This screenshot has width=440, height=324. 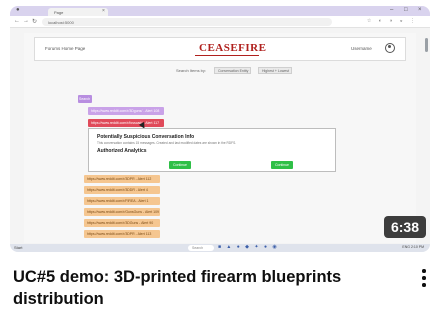 I want to click on brand-logo: CEASEFIRE, so click(x=233, y=48).